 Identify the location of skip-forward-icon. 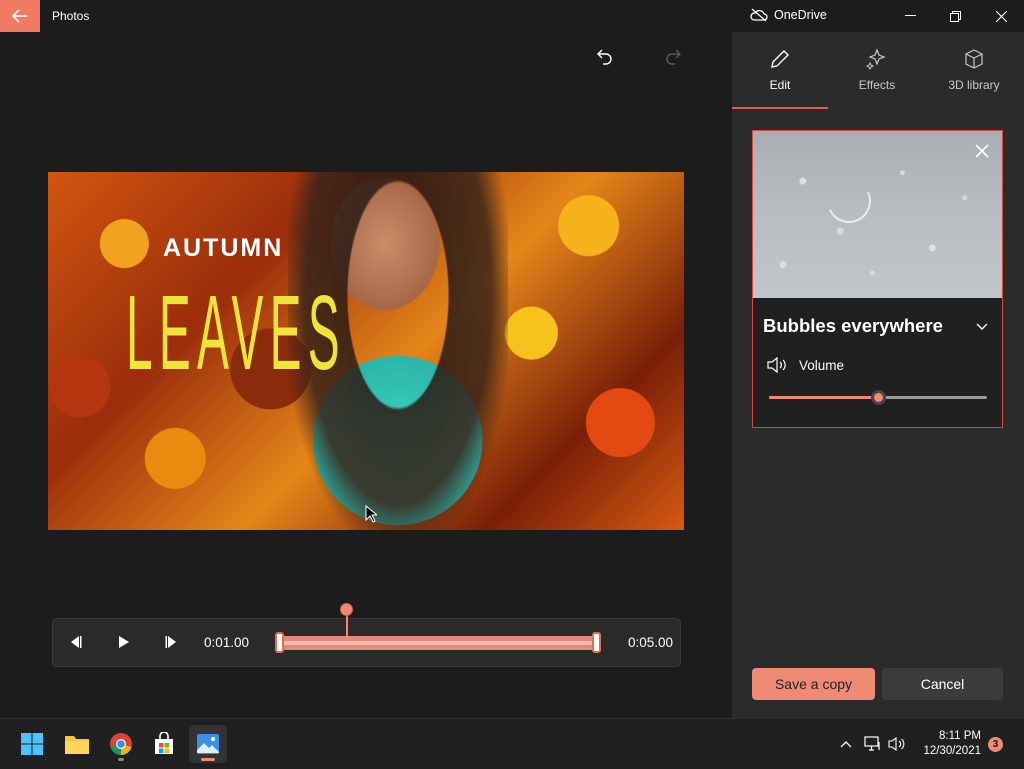
(170, 642).